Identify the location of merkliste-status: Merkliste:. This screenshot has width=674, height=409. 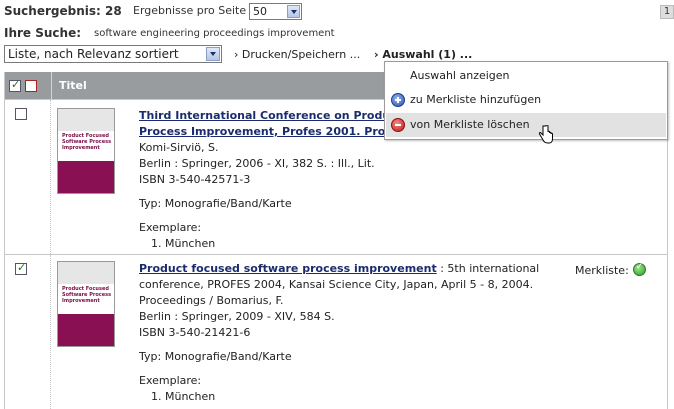
(610, 269).